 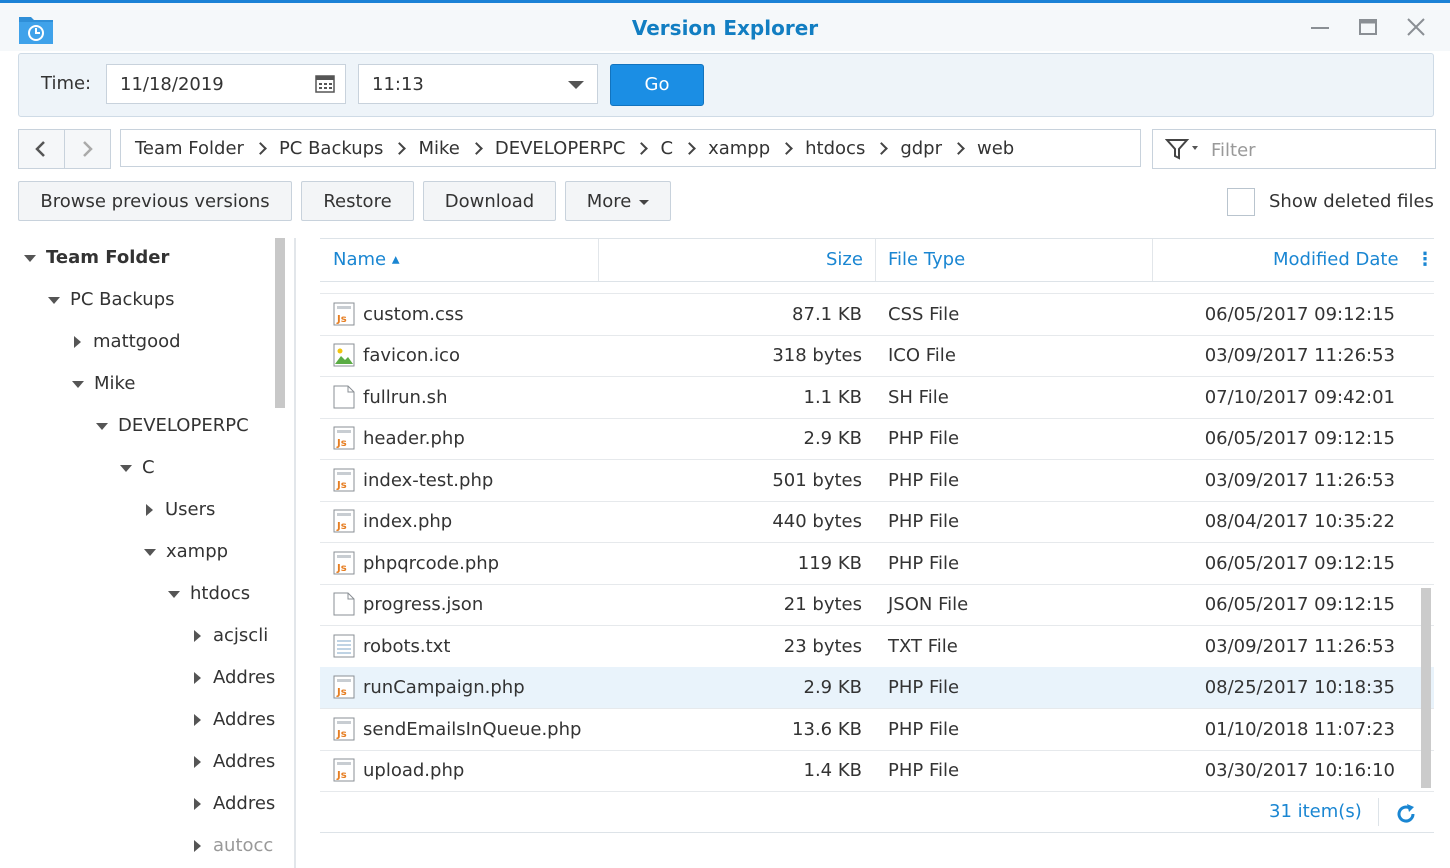 I want to click on tree-item-c: C, so click(x=137, y=472).